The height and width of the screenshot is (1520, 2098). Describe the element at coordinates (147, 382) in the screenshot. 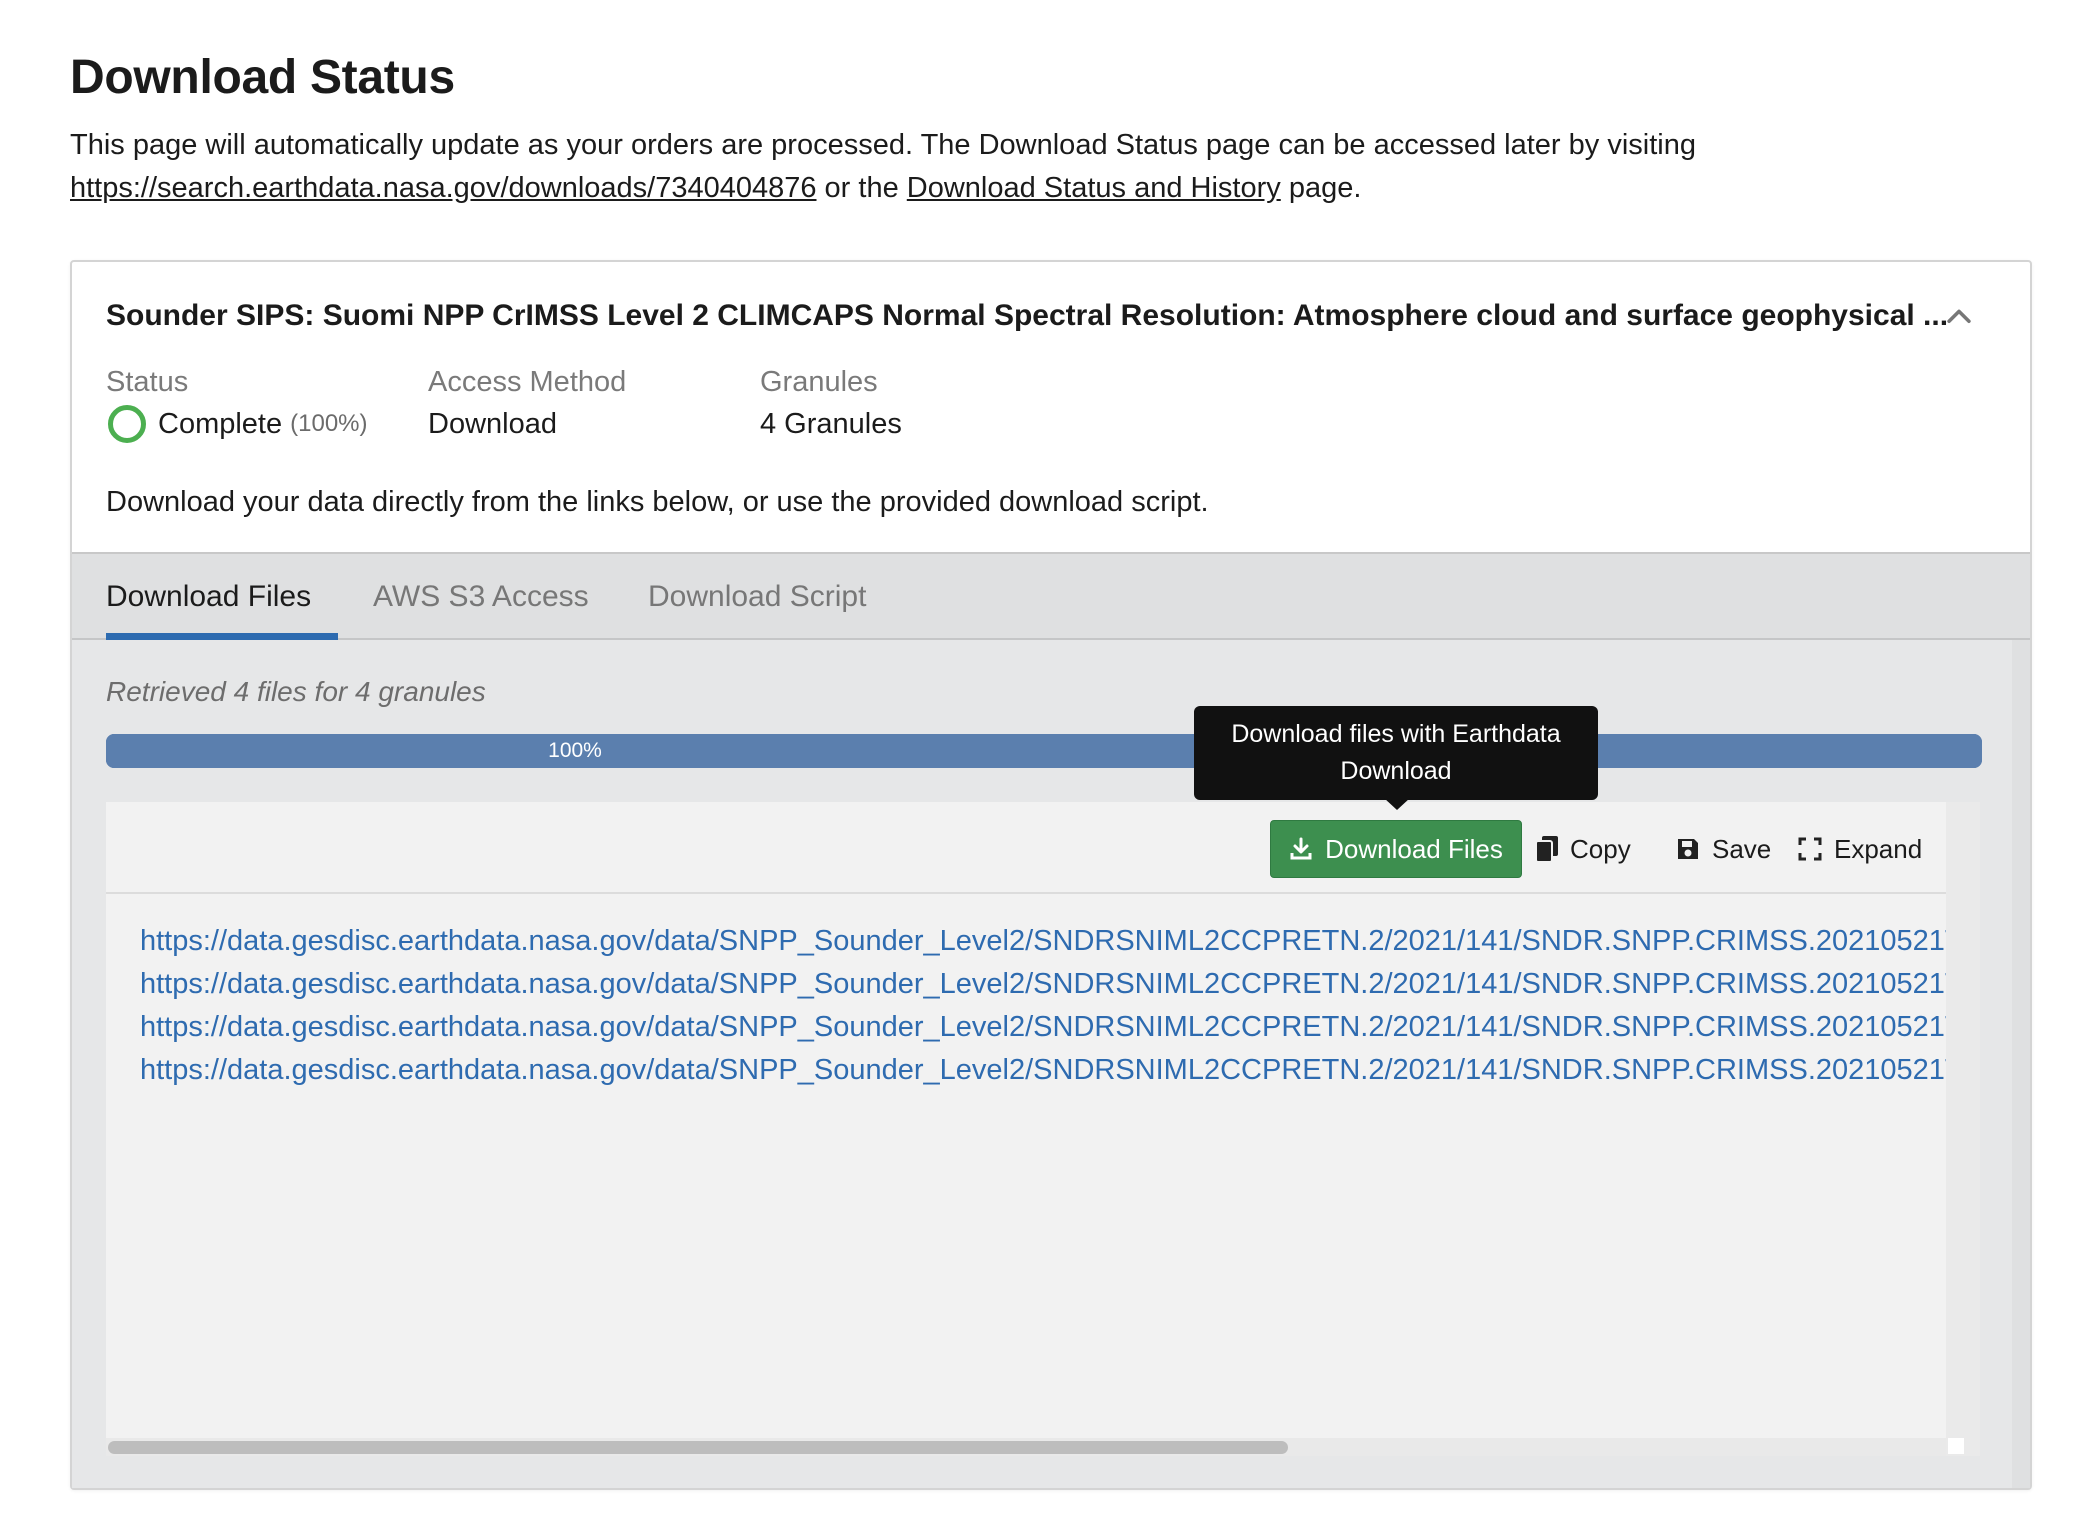

I see `status-label: Status` at that location.